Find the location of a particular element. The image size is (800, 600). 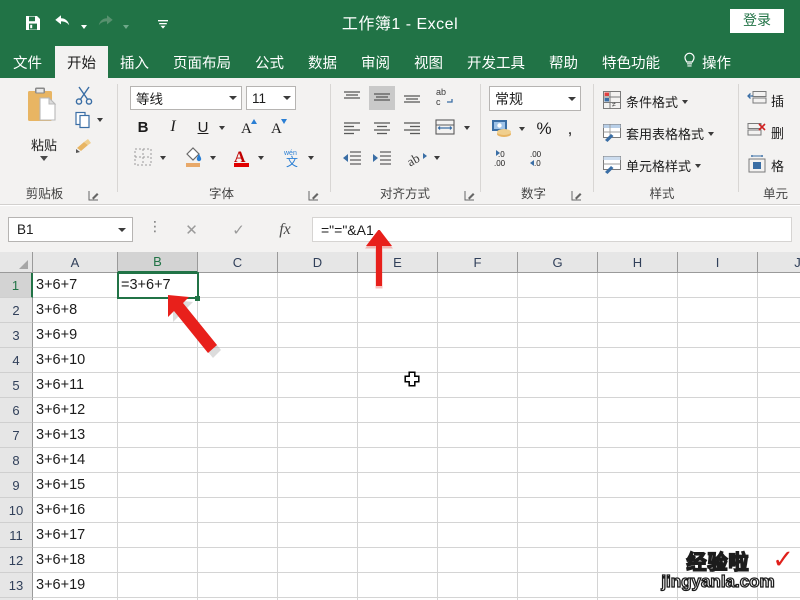

format-painter-button is located at coordinates (84, 146).